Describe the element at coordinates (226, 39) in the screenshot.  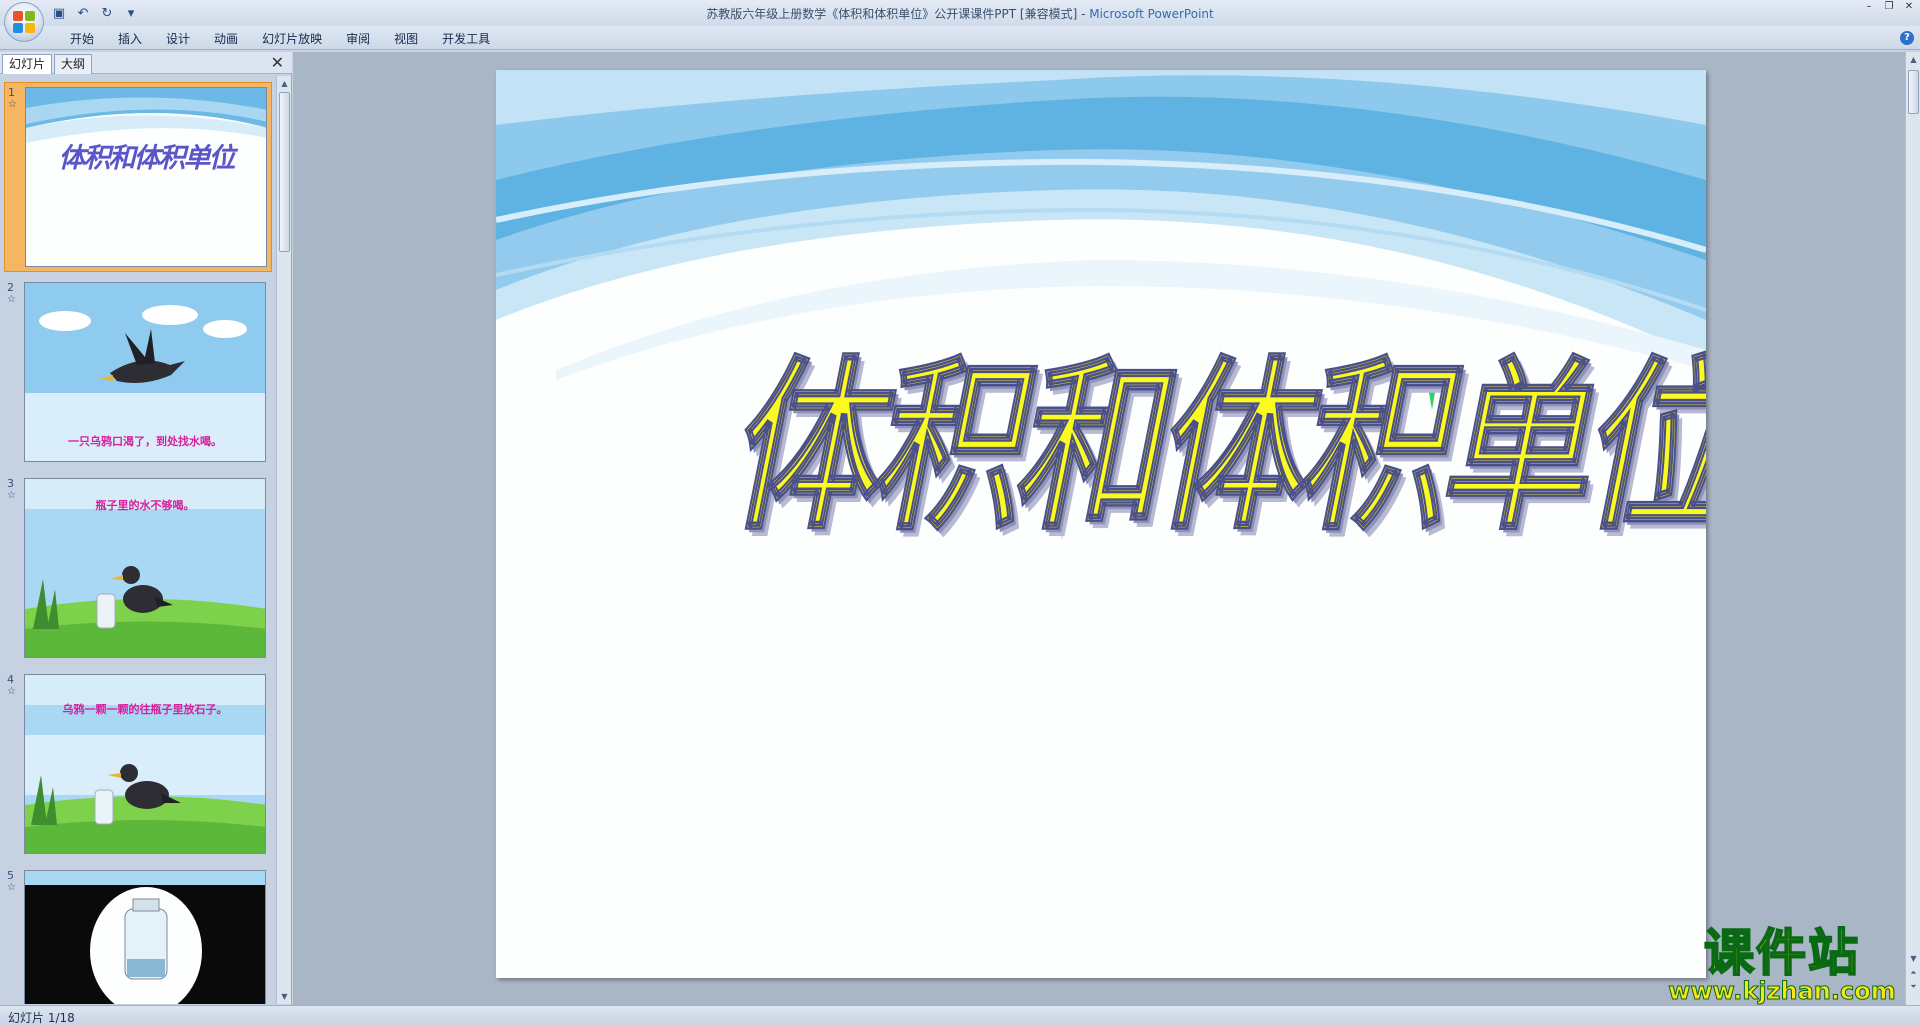
I see `tab-animations: 动画` at that location.